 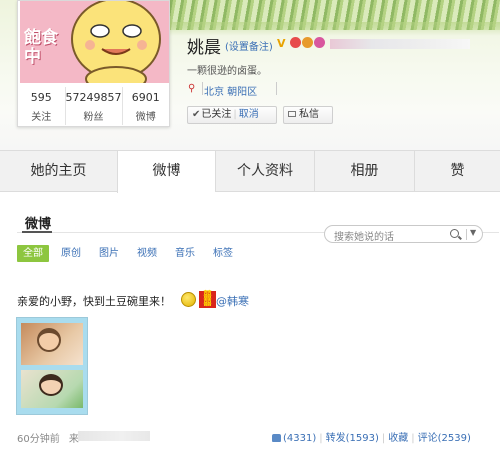 I want to click on badge-vip-icon, so click(x=319, y=42).